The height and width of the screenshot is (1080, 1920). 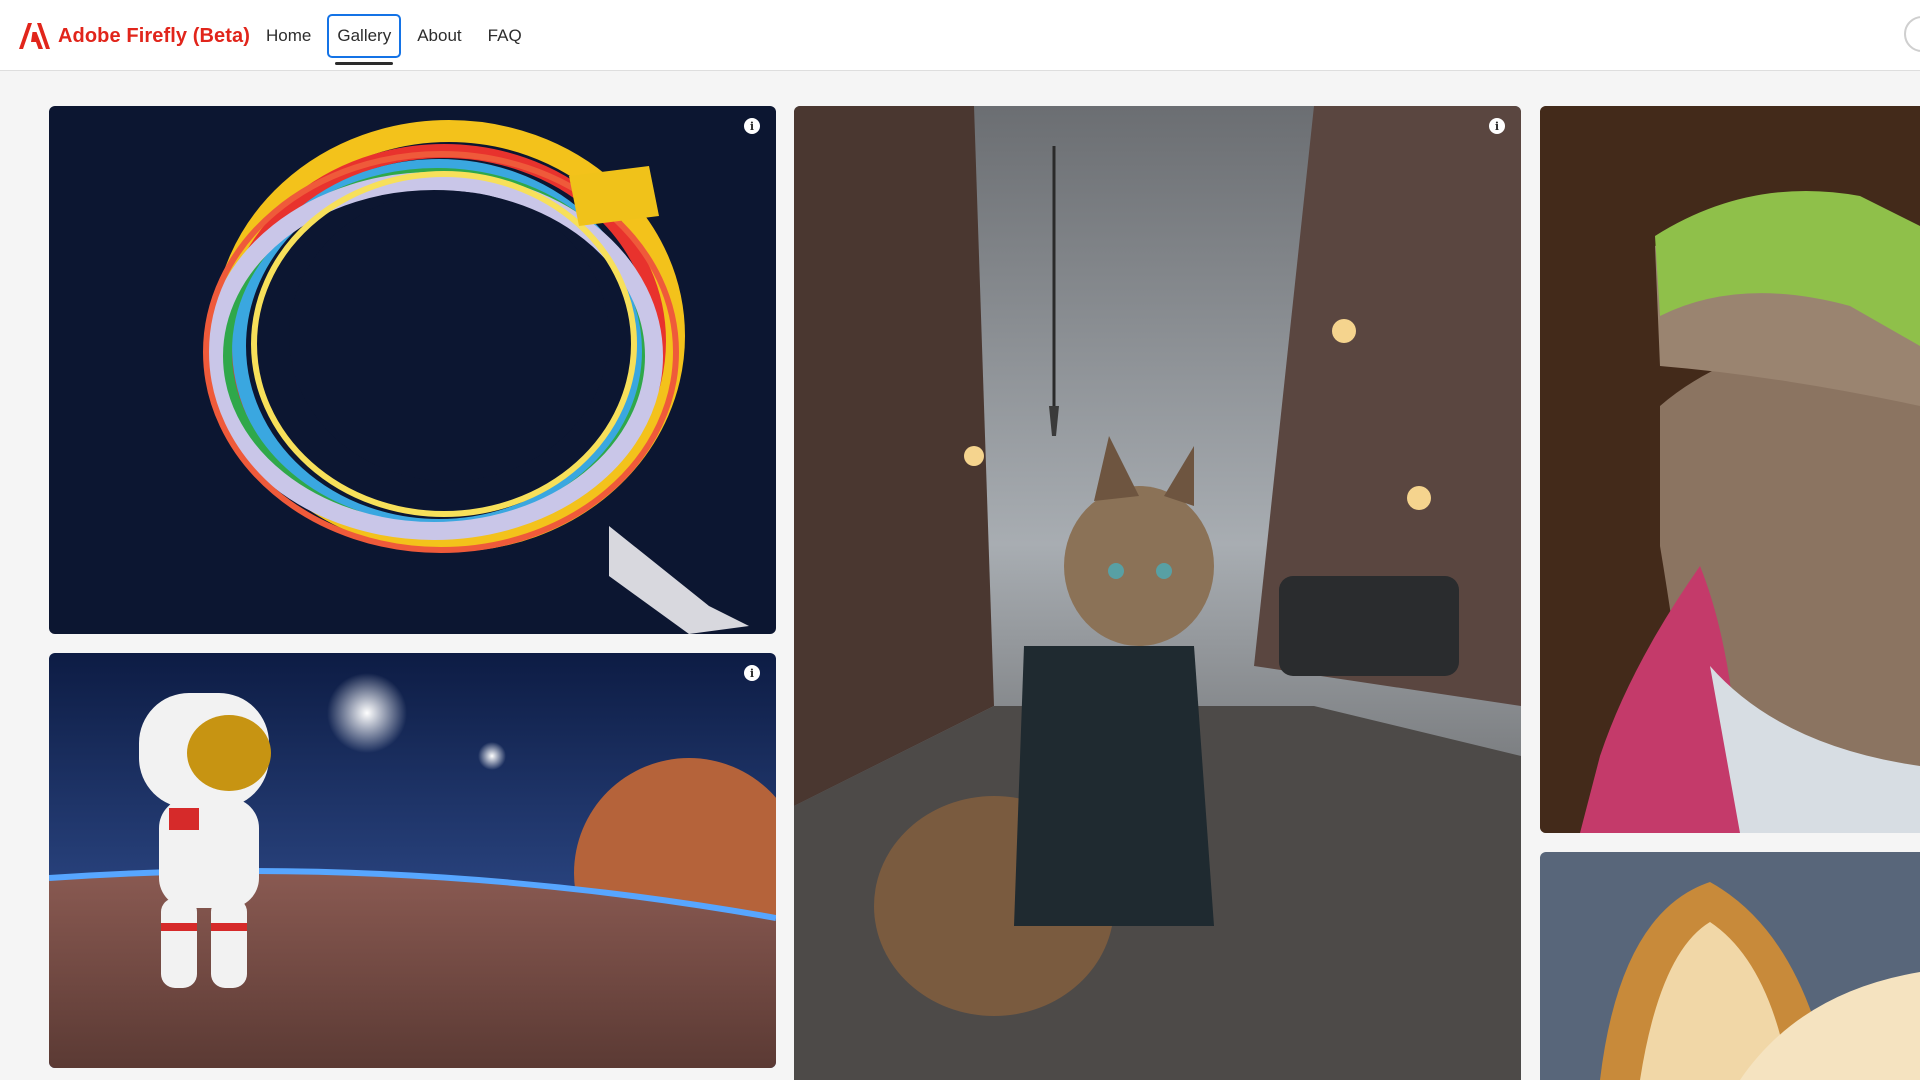 What do you see at coordinates (364, 35) in the screenshot?
I see `nav-gallery-label: Gallery` at bounding box center [364, 35].